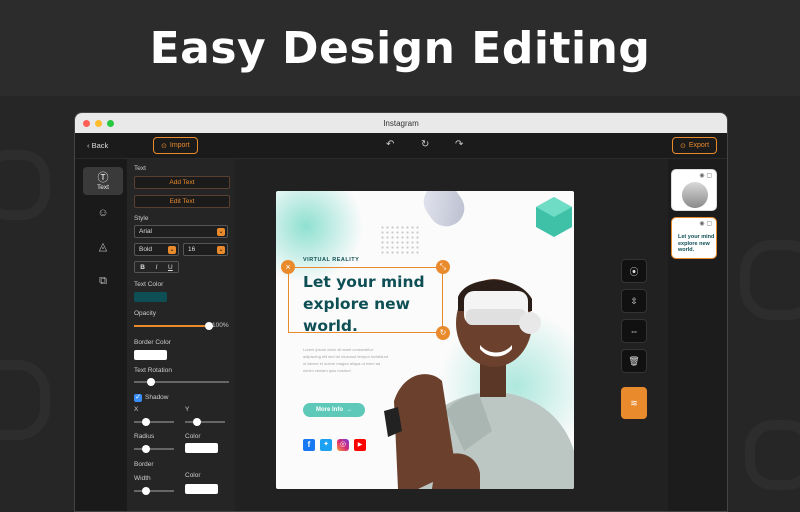 This screenshot has height=512, width=800. I want to click on text-icon: Ⓣ, so click(103, 177).